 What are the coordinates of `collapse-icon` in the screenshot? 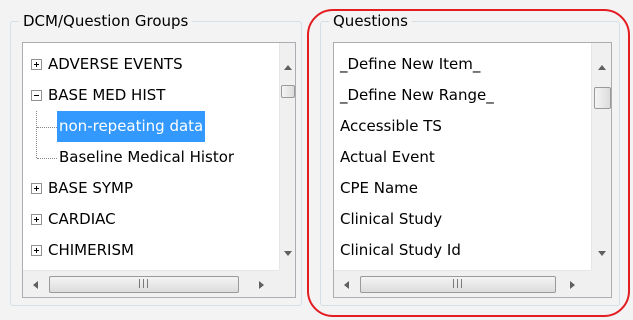 It's located at (36, 95).